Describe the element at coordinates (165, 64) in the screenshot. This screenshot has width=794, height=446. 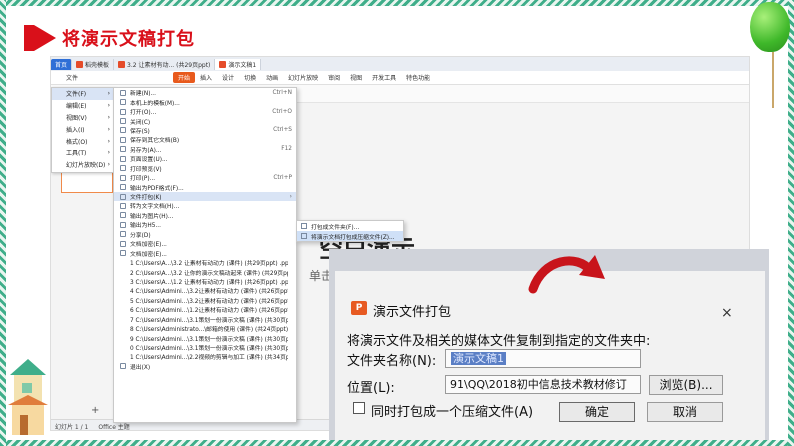
I see `tab-doc-1: 3.2 让素材有动... (共29页ppt)` at that location.